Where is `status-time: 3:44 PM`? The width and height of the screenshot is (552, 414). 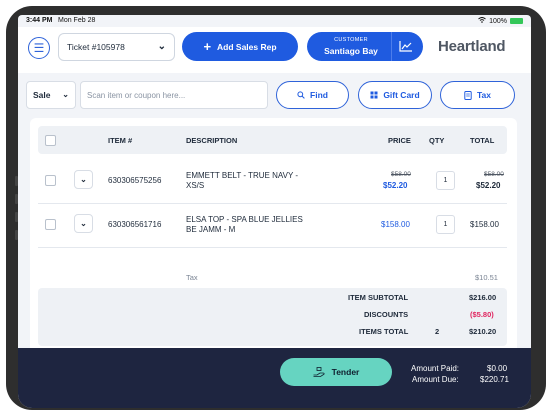
status-time: 3:44 PM is located at coordinates (39, 20).